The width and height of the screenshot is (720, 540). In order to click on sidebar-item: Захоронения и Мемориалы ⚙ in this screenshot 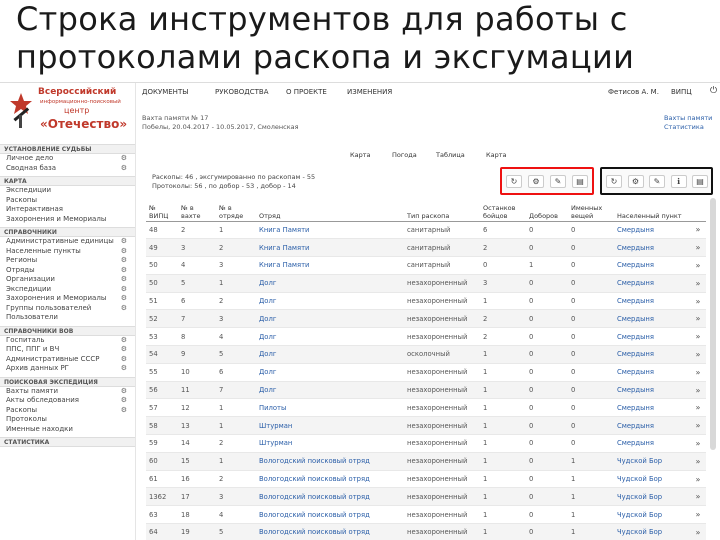, I will do `click(67, 299)`.